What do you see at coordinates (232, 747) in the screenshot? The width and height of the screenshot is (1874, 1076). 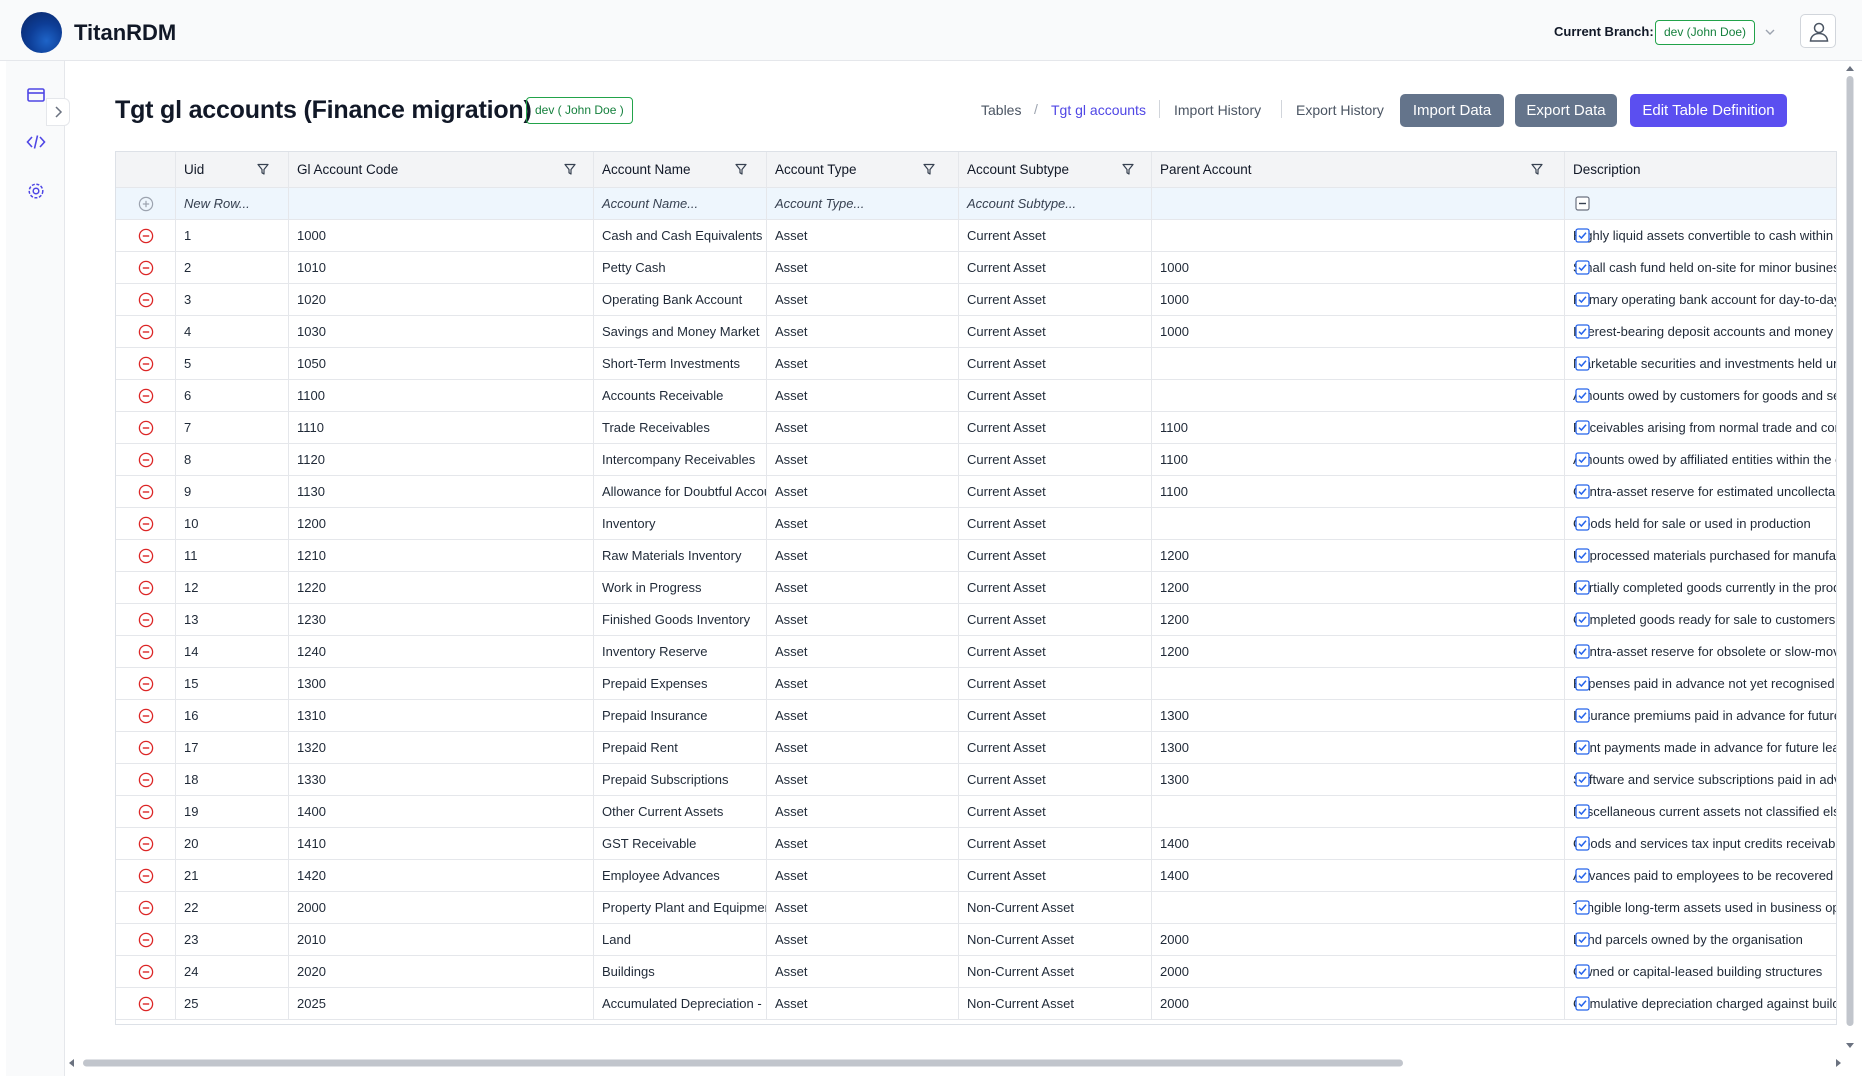 I see `uid-cell: 17` at bounding box center [232, 747].